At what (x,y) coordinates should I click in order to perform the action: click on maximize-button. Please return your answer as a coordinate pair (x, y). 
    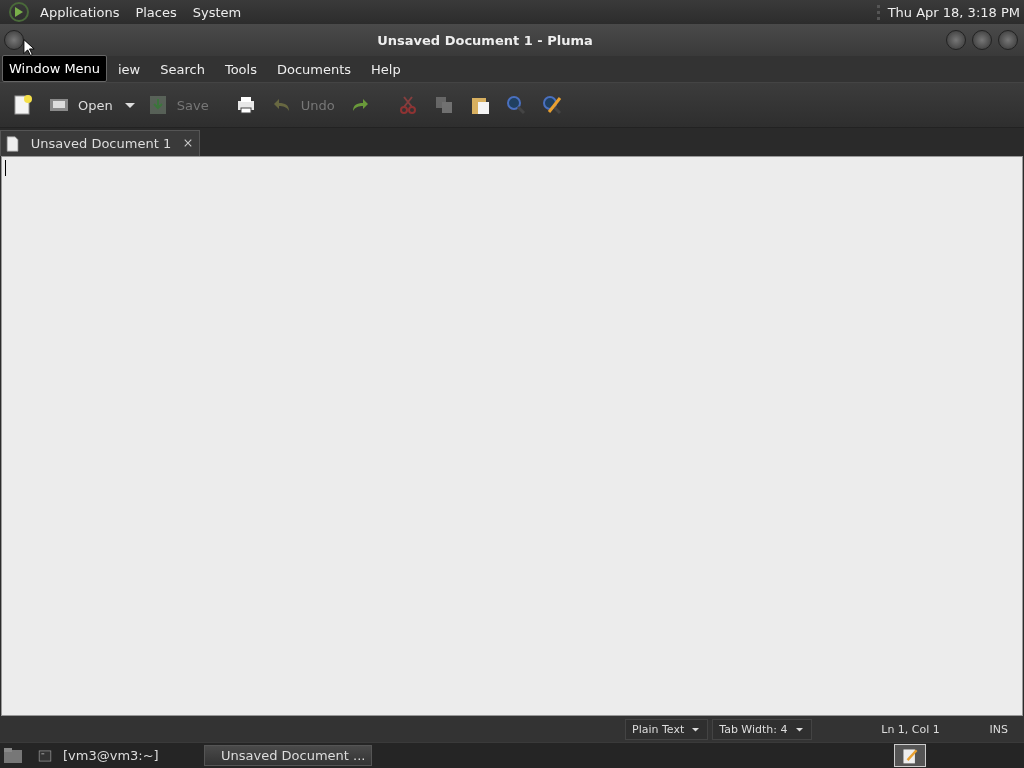
    Looking at the image, I should click on (982, 40).